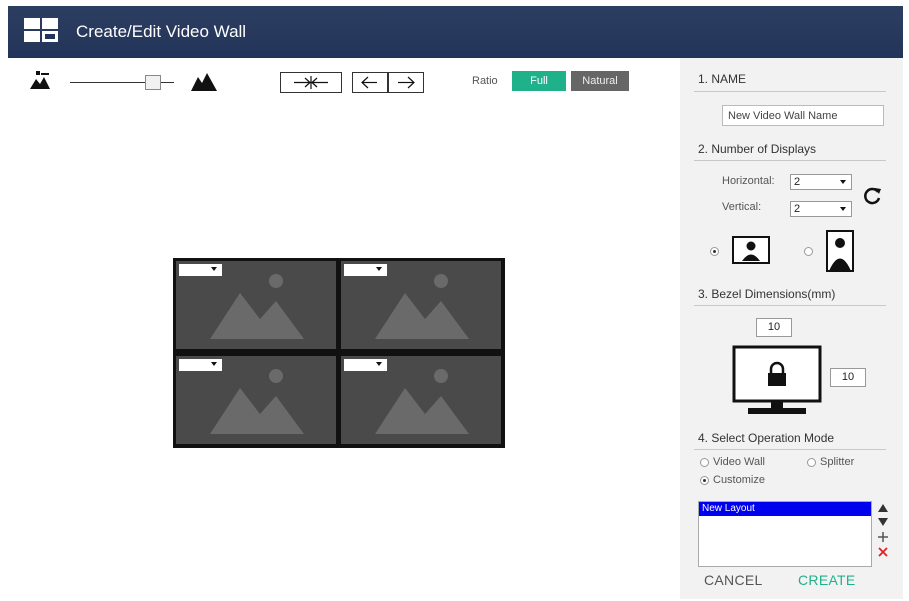  I want to click on portrait-radio, so click(808, 251).